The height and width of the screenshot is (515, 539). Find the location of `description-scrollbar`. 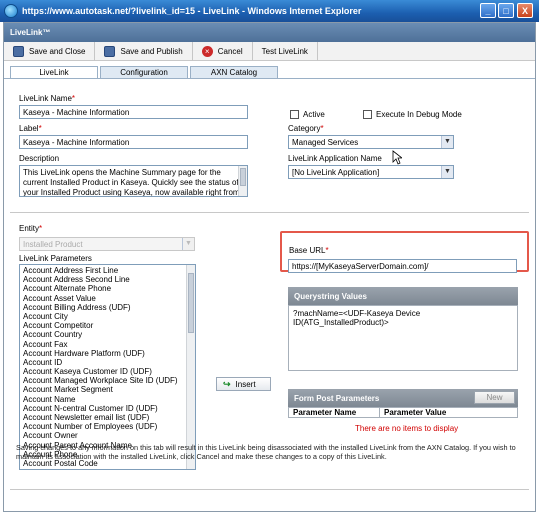

description-scrollbar is located at coordinates (242, 181).